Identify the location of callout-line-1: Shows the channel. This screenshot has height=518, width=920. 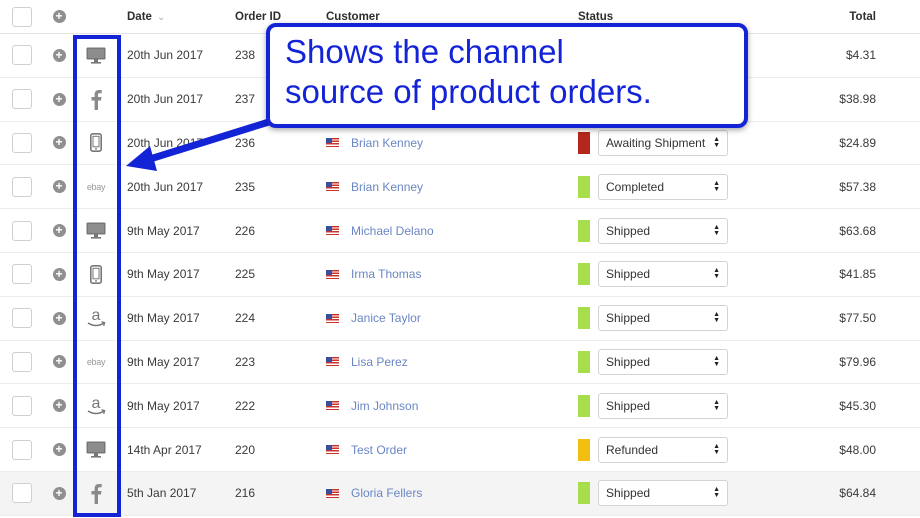
(424, 51).